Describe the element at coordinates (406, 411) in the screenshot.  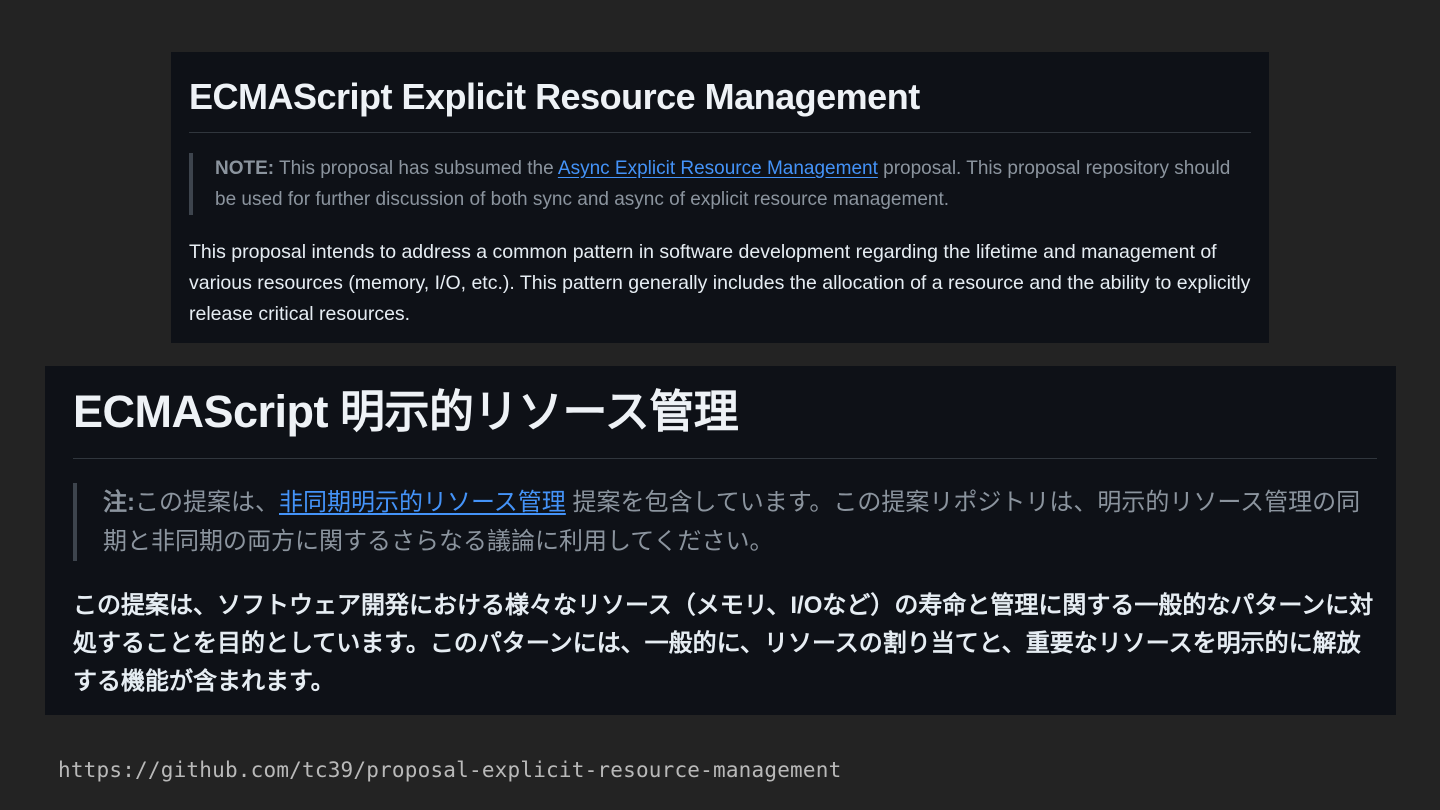
I see `japanese-title: ECMAScript 明示的リソース管理` at that location.